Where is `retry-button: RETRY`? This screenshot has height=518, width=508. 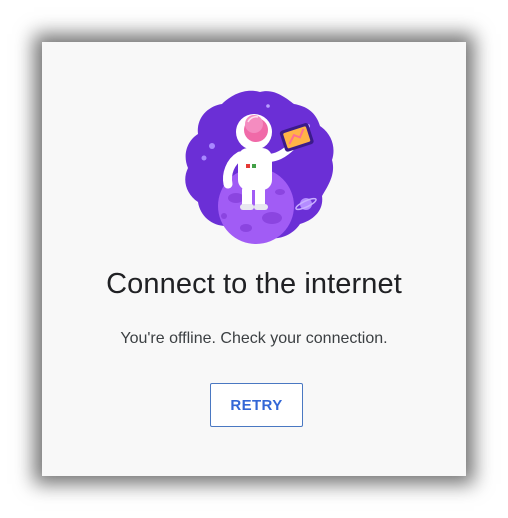
retry-button: RETRY is located at coordinates (256, 405).